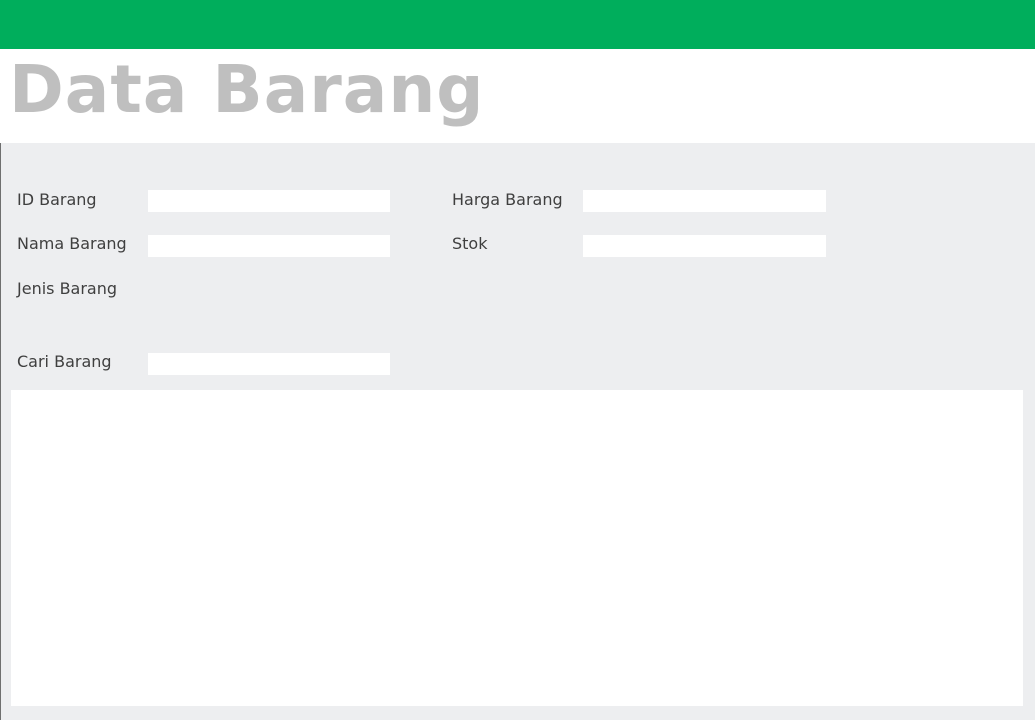  Describe the element at coordinates (269, 246) in the screenshot. I see `nama-barang-input` at that location.